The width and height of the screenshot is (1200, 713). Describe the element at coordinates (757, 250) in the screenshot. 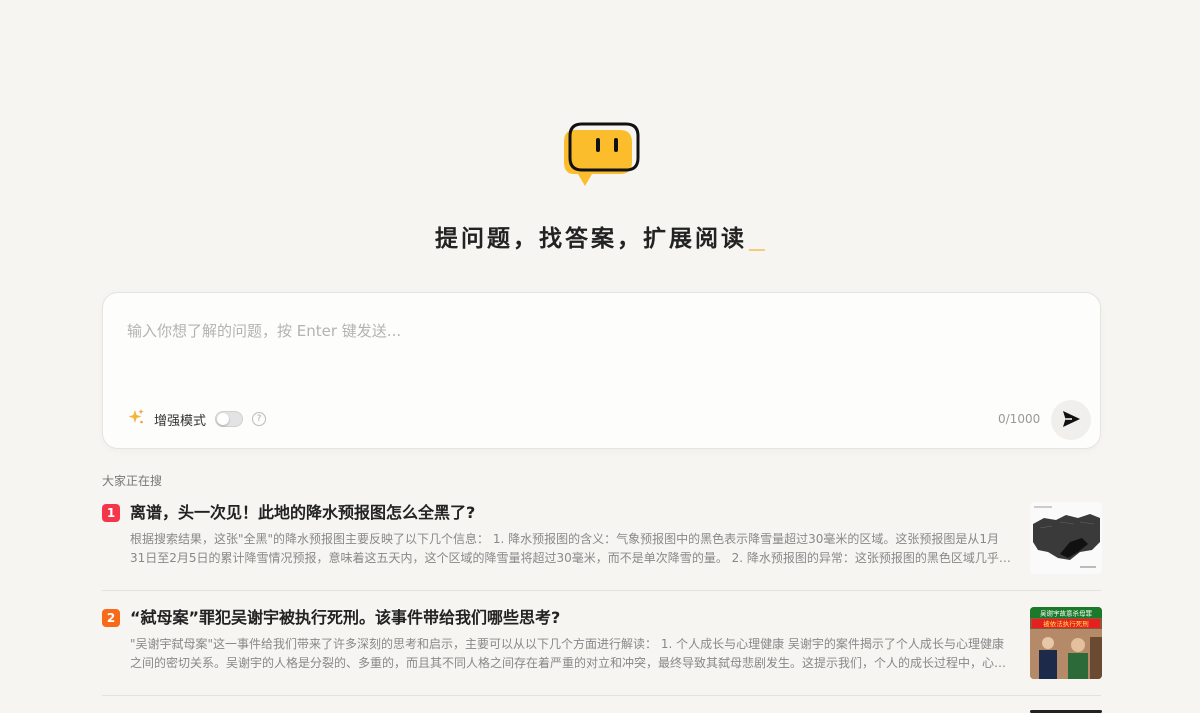

I see `typing-cursor` at that location.